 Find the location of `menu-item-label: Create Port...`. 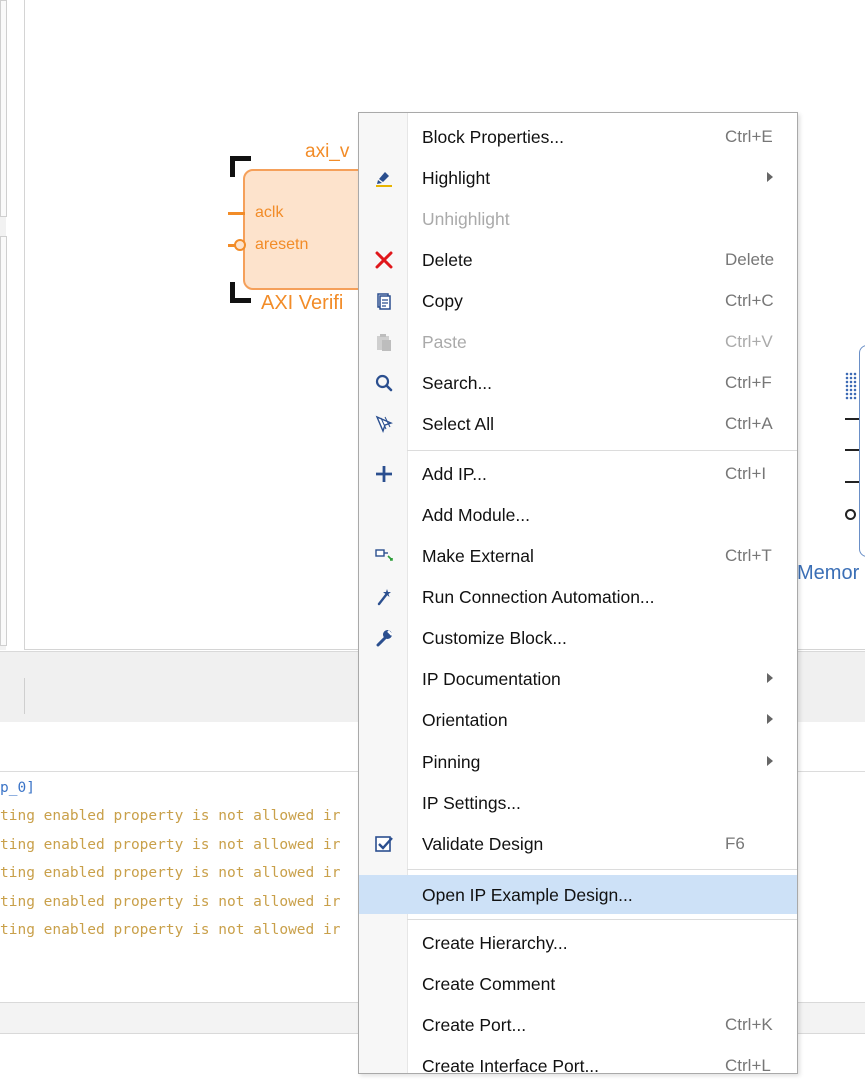

menu-item-label: Create Port... is located at coordinates (474, 1025).